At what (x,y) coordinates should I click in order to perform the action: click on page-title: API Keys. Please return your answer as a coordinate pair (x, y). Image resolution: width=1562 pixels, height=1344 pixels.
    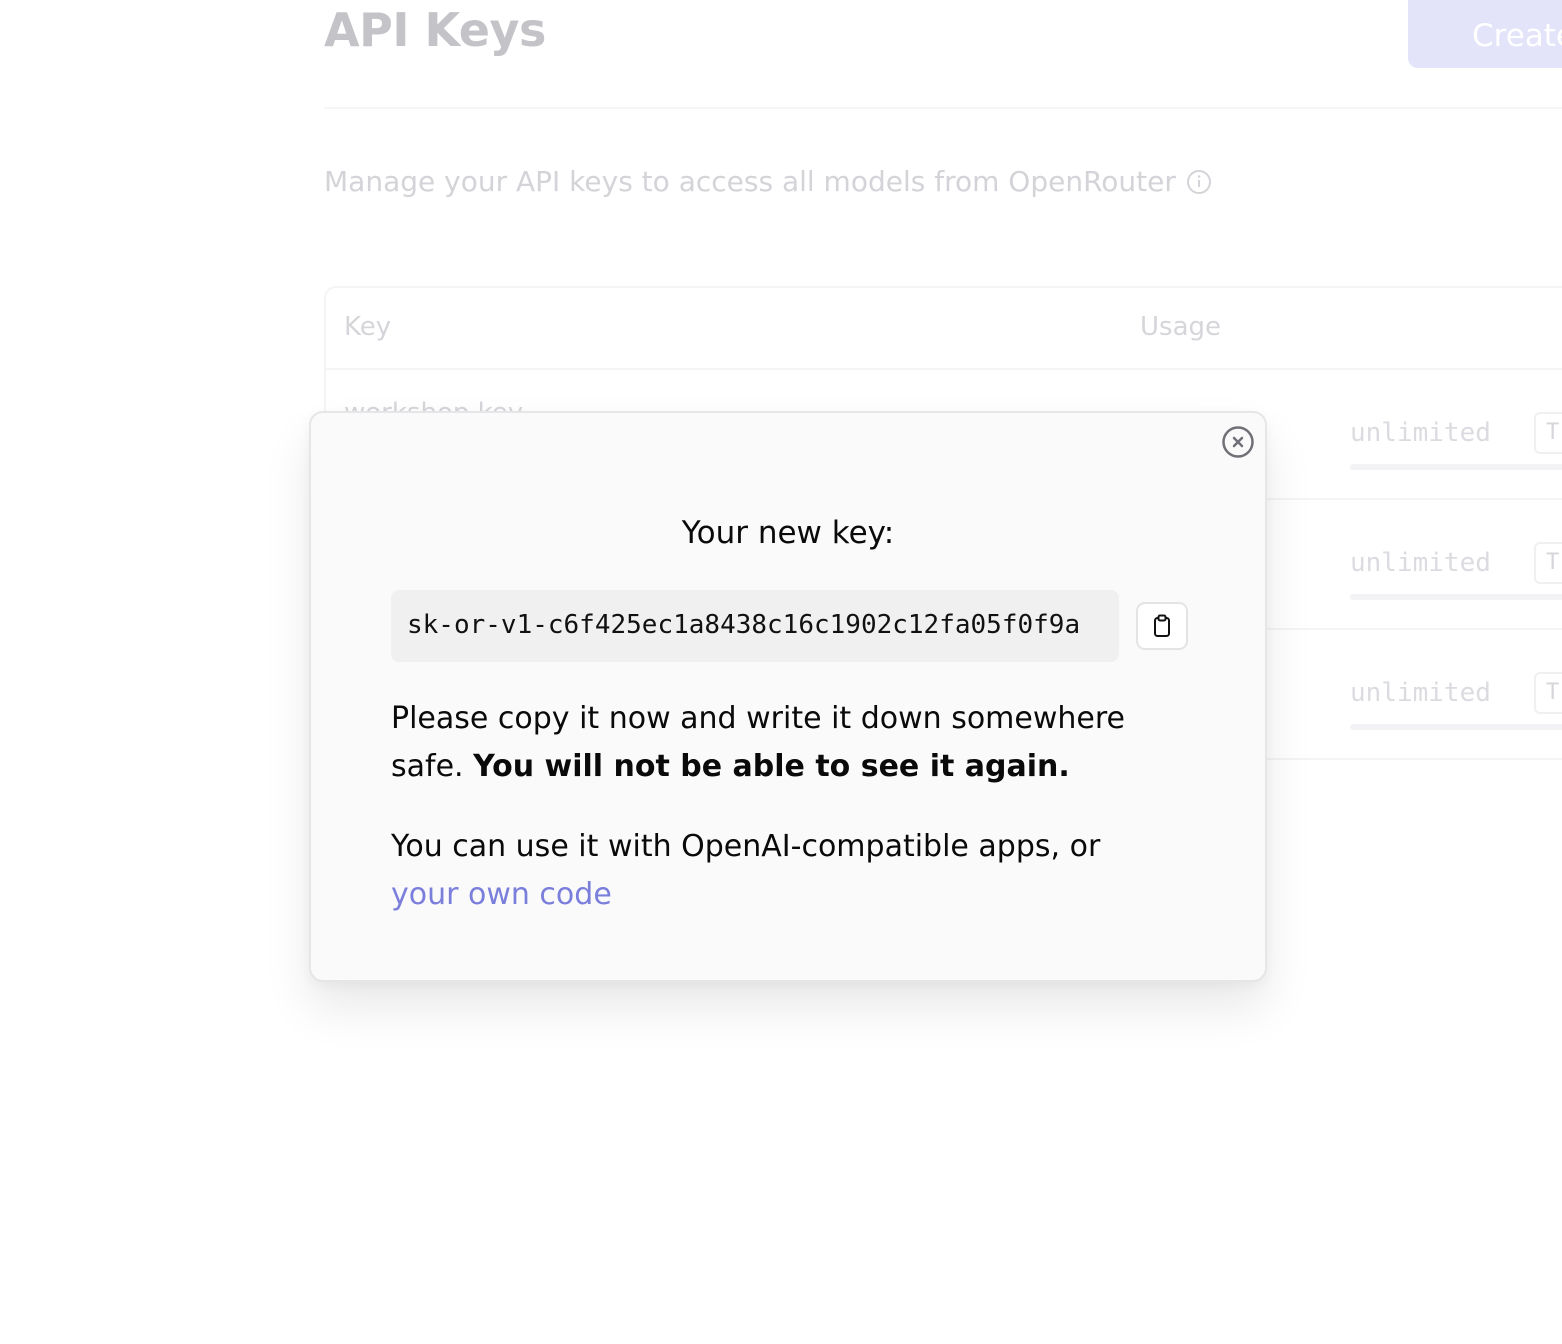
    Looking at the image, I should click on (435, 30).